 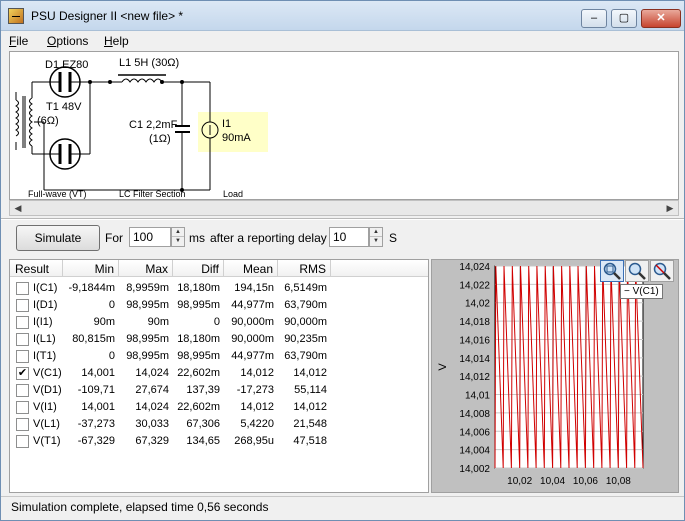 I want to click on y-tick-label: 14,022, so click(x=474, y=285).